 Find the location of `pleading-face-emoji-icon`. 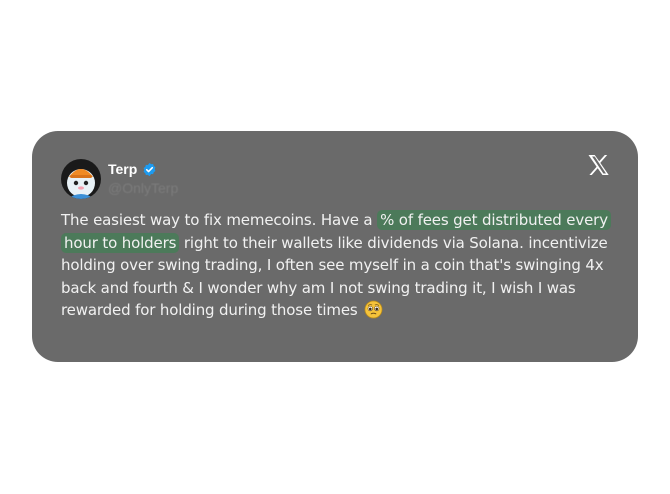

pleading-face-emoji-icon is located at coordinates (373, 309).